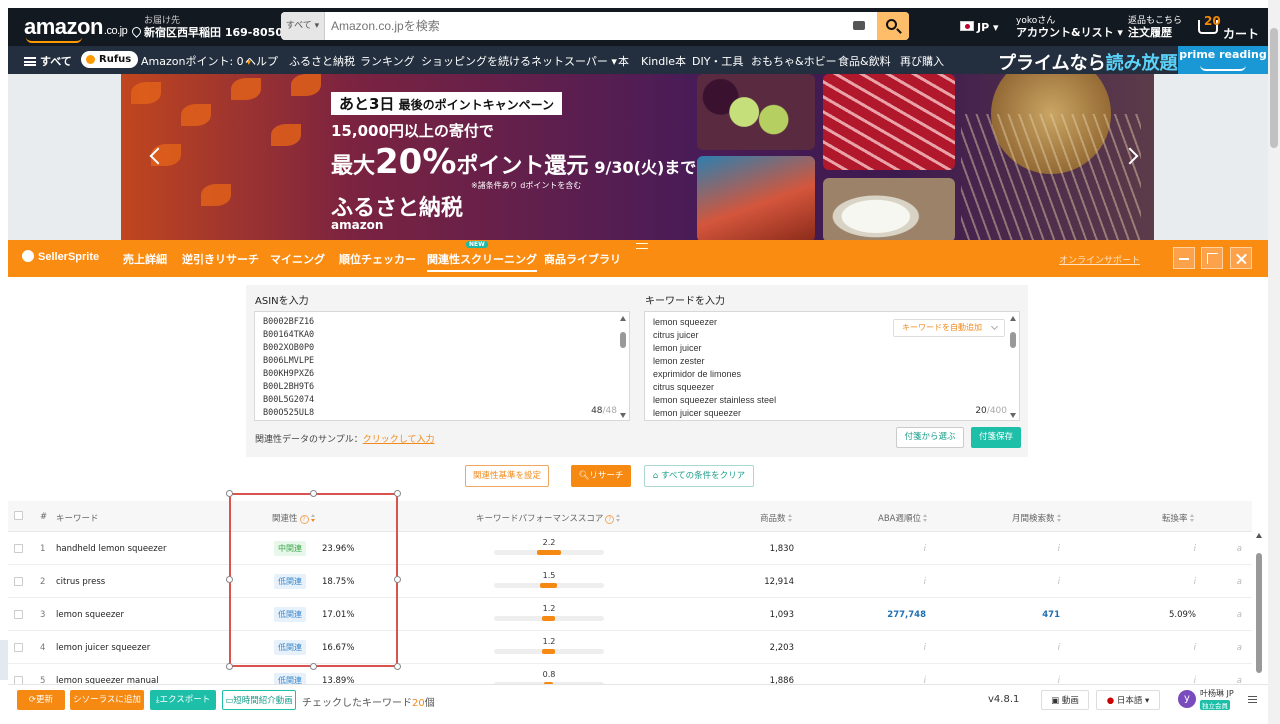  Describe the element at coordinates (1069, 27) in the screenshot. I see `account-lists: yokoさん アカウント&リスト ▾` at that location.